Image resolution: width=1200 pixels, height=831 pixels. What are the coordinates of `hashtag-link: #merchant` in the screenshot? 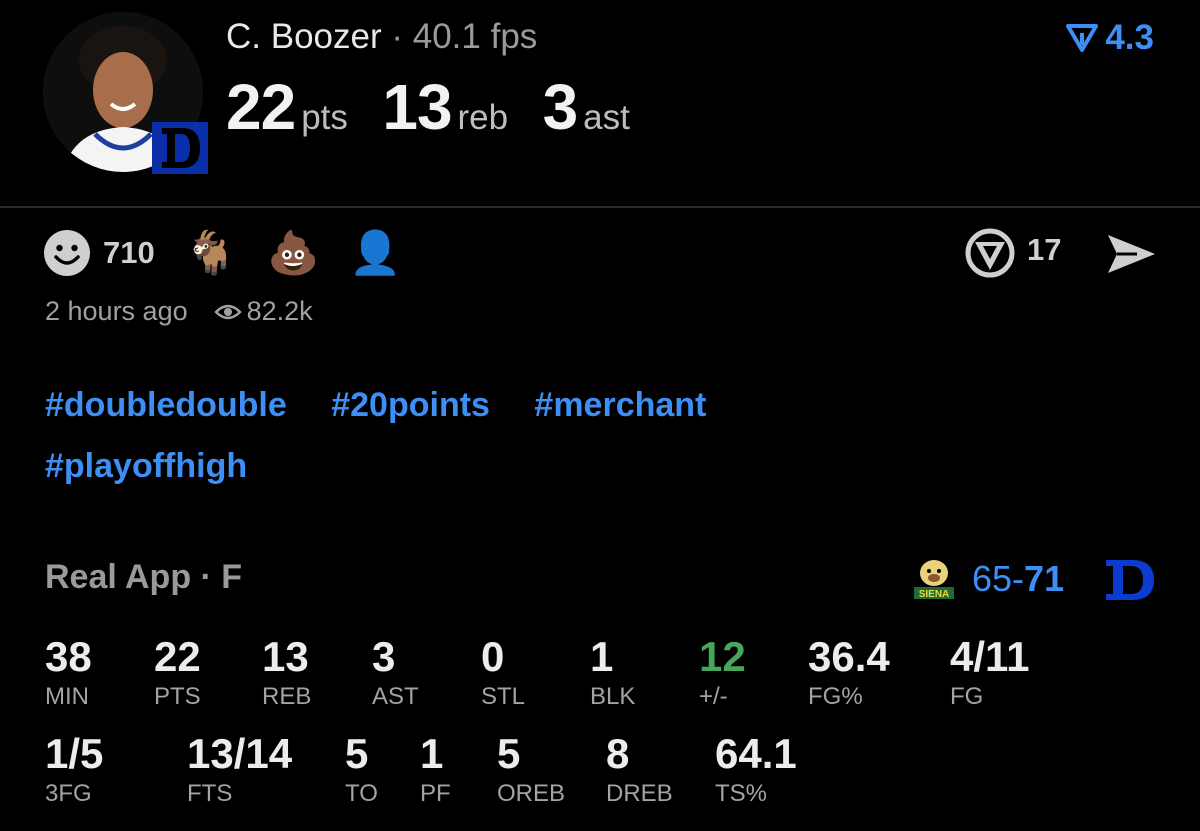 It's located at (620, 405).